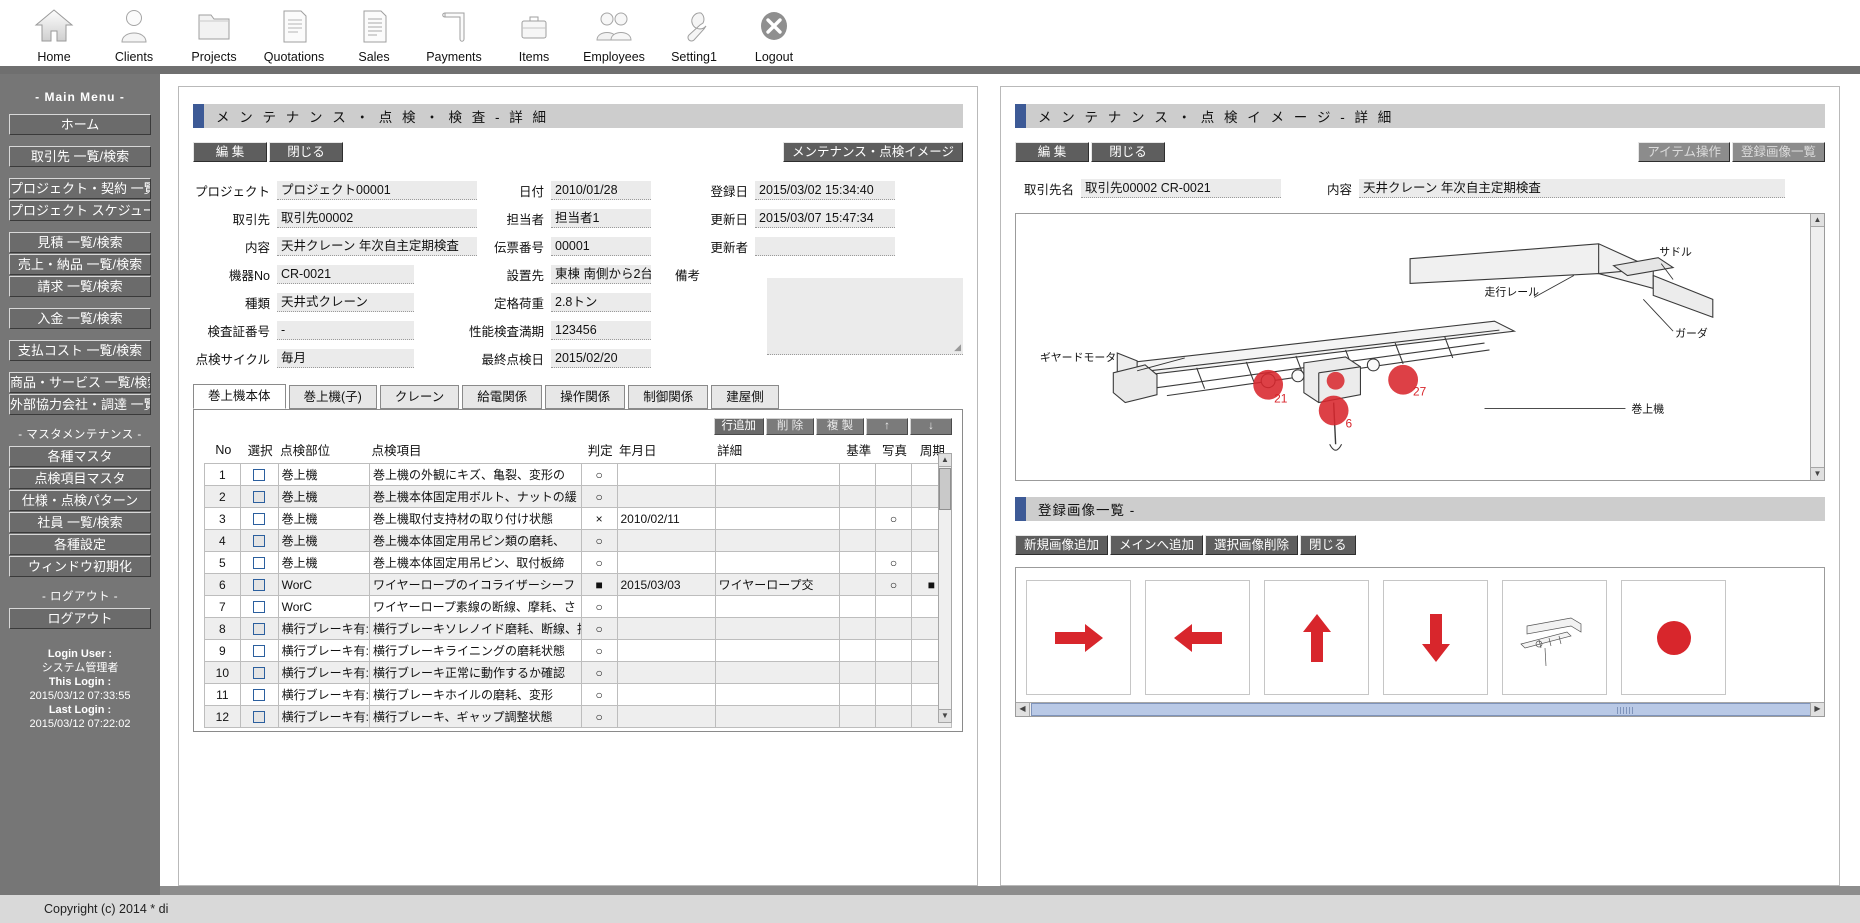 The width and height of the screenshot is (1860, 923). What do you see at coordinates (578, 496) in the screenshot?
I see `table-row: 2 巻上機 巻上機本体固定用ボルト、ナットの緩 ○` at bounding box center [578, 496].